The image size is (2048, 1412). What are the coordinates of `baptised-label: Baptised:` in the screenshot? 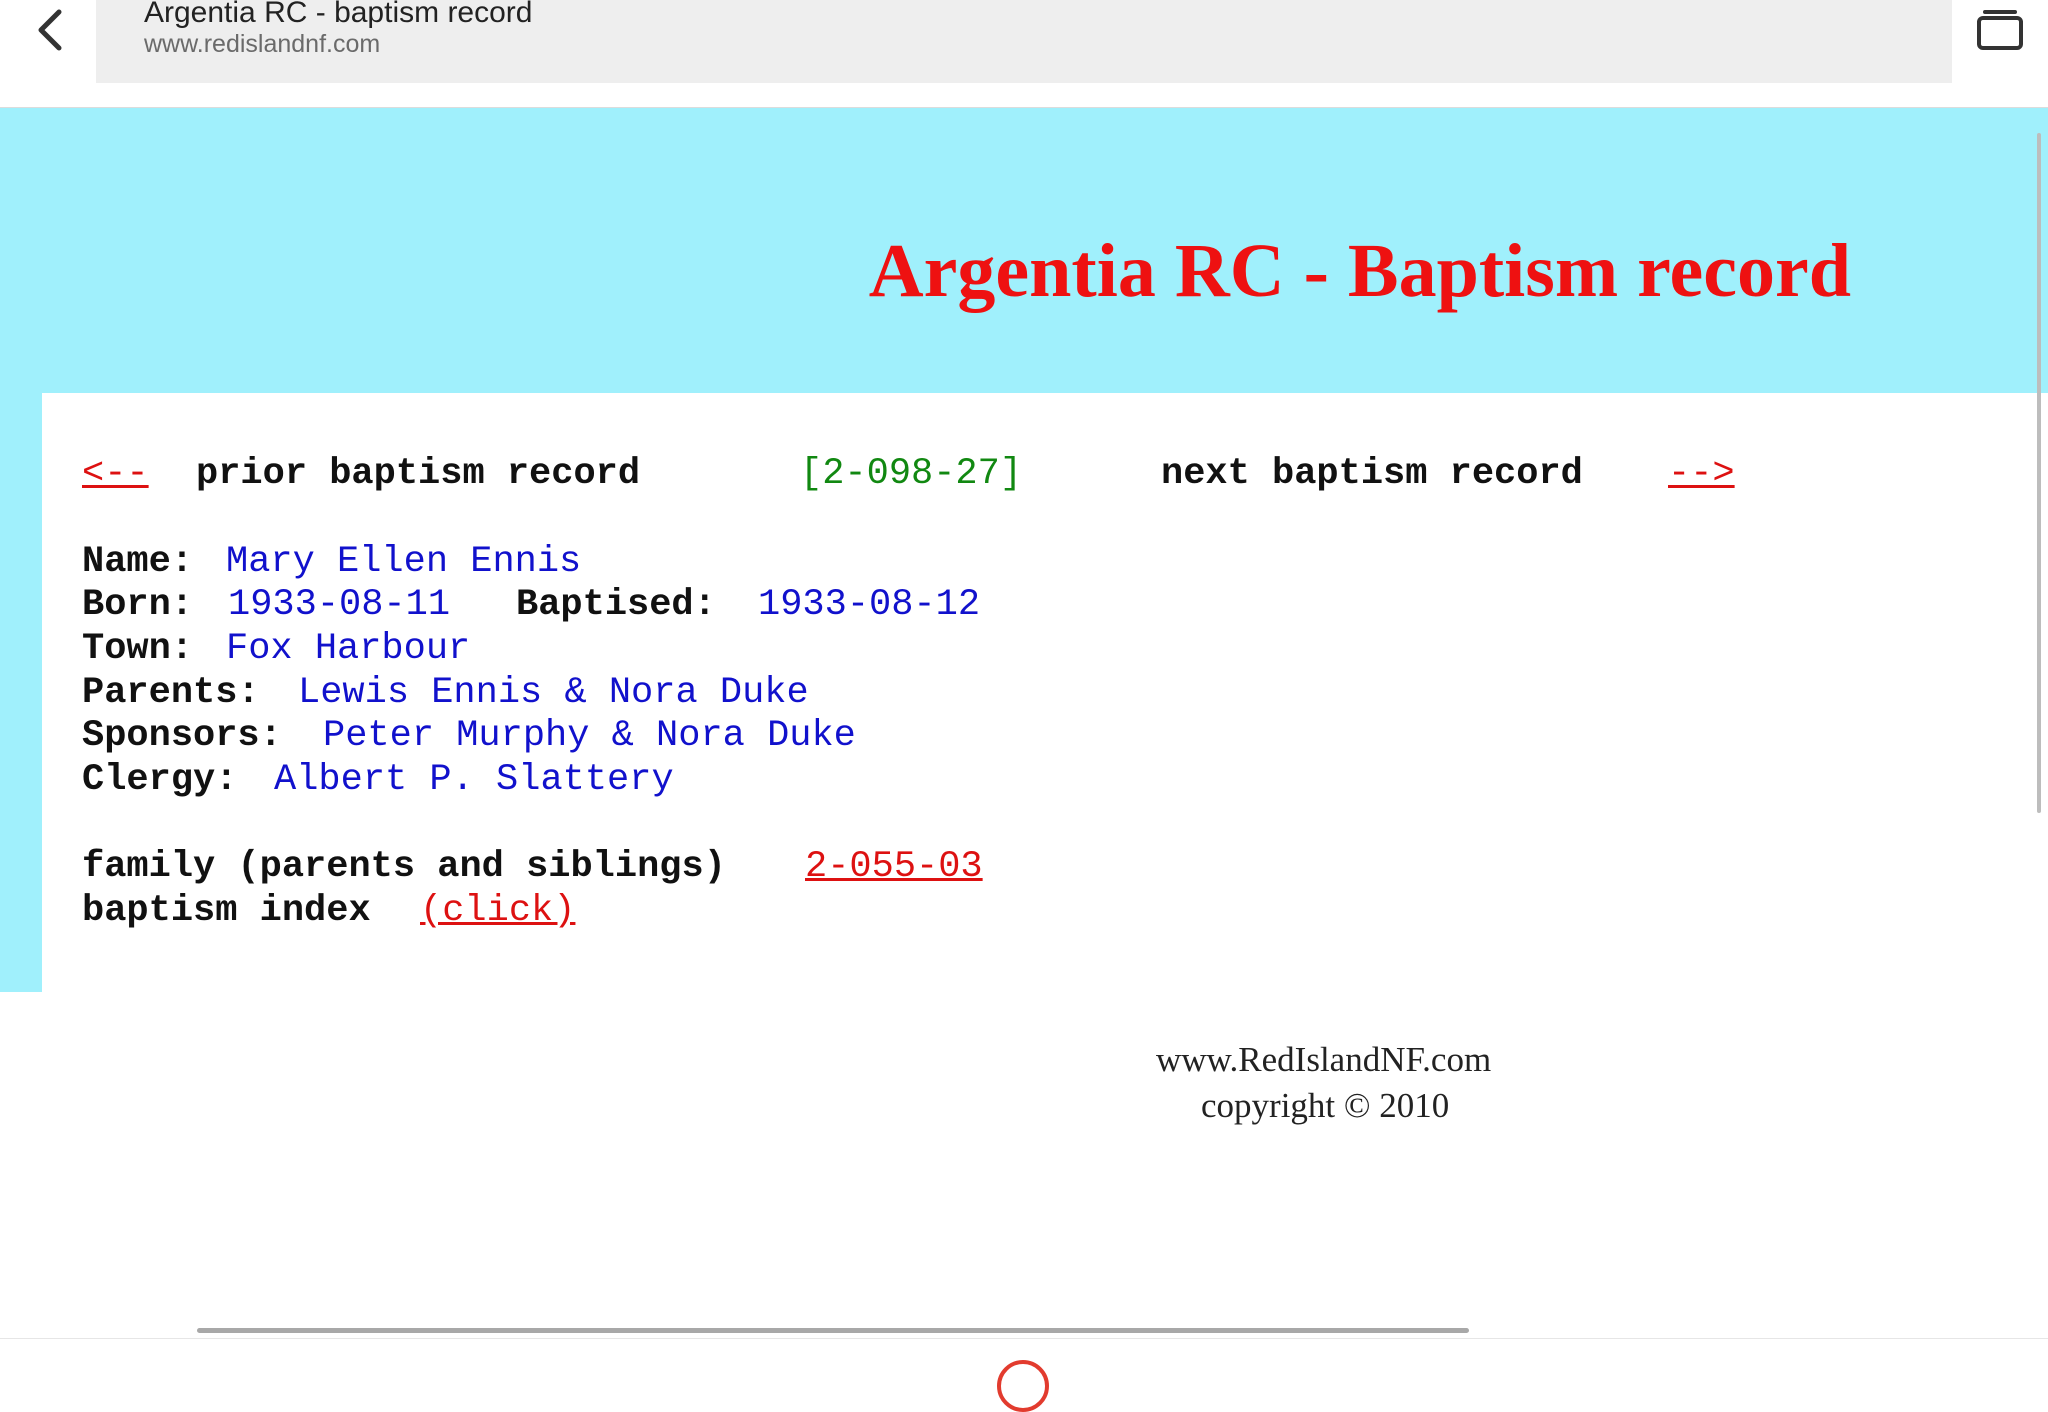 It's located at (616, 605).